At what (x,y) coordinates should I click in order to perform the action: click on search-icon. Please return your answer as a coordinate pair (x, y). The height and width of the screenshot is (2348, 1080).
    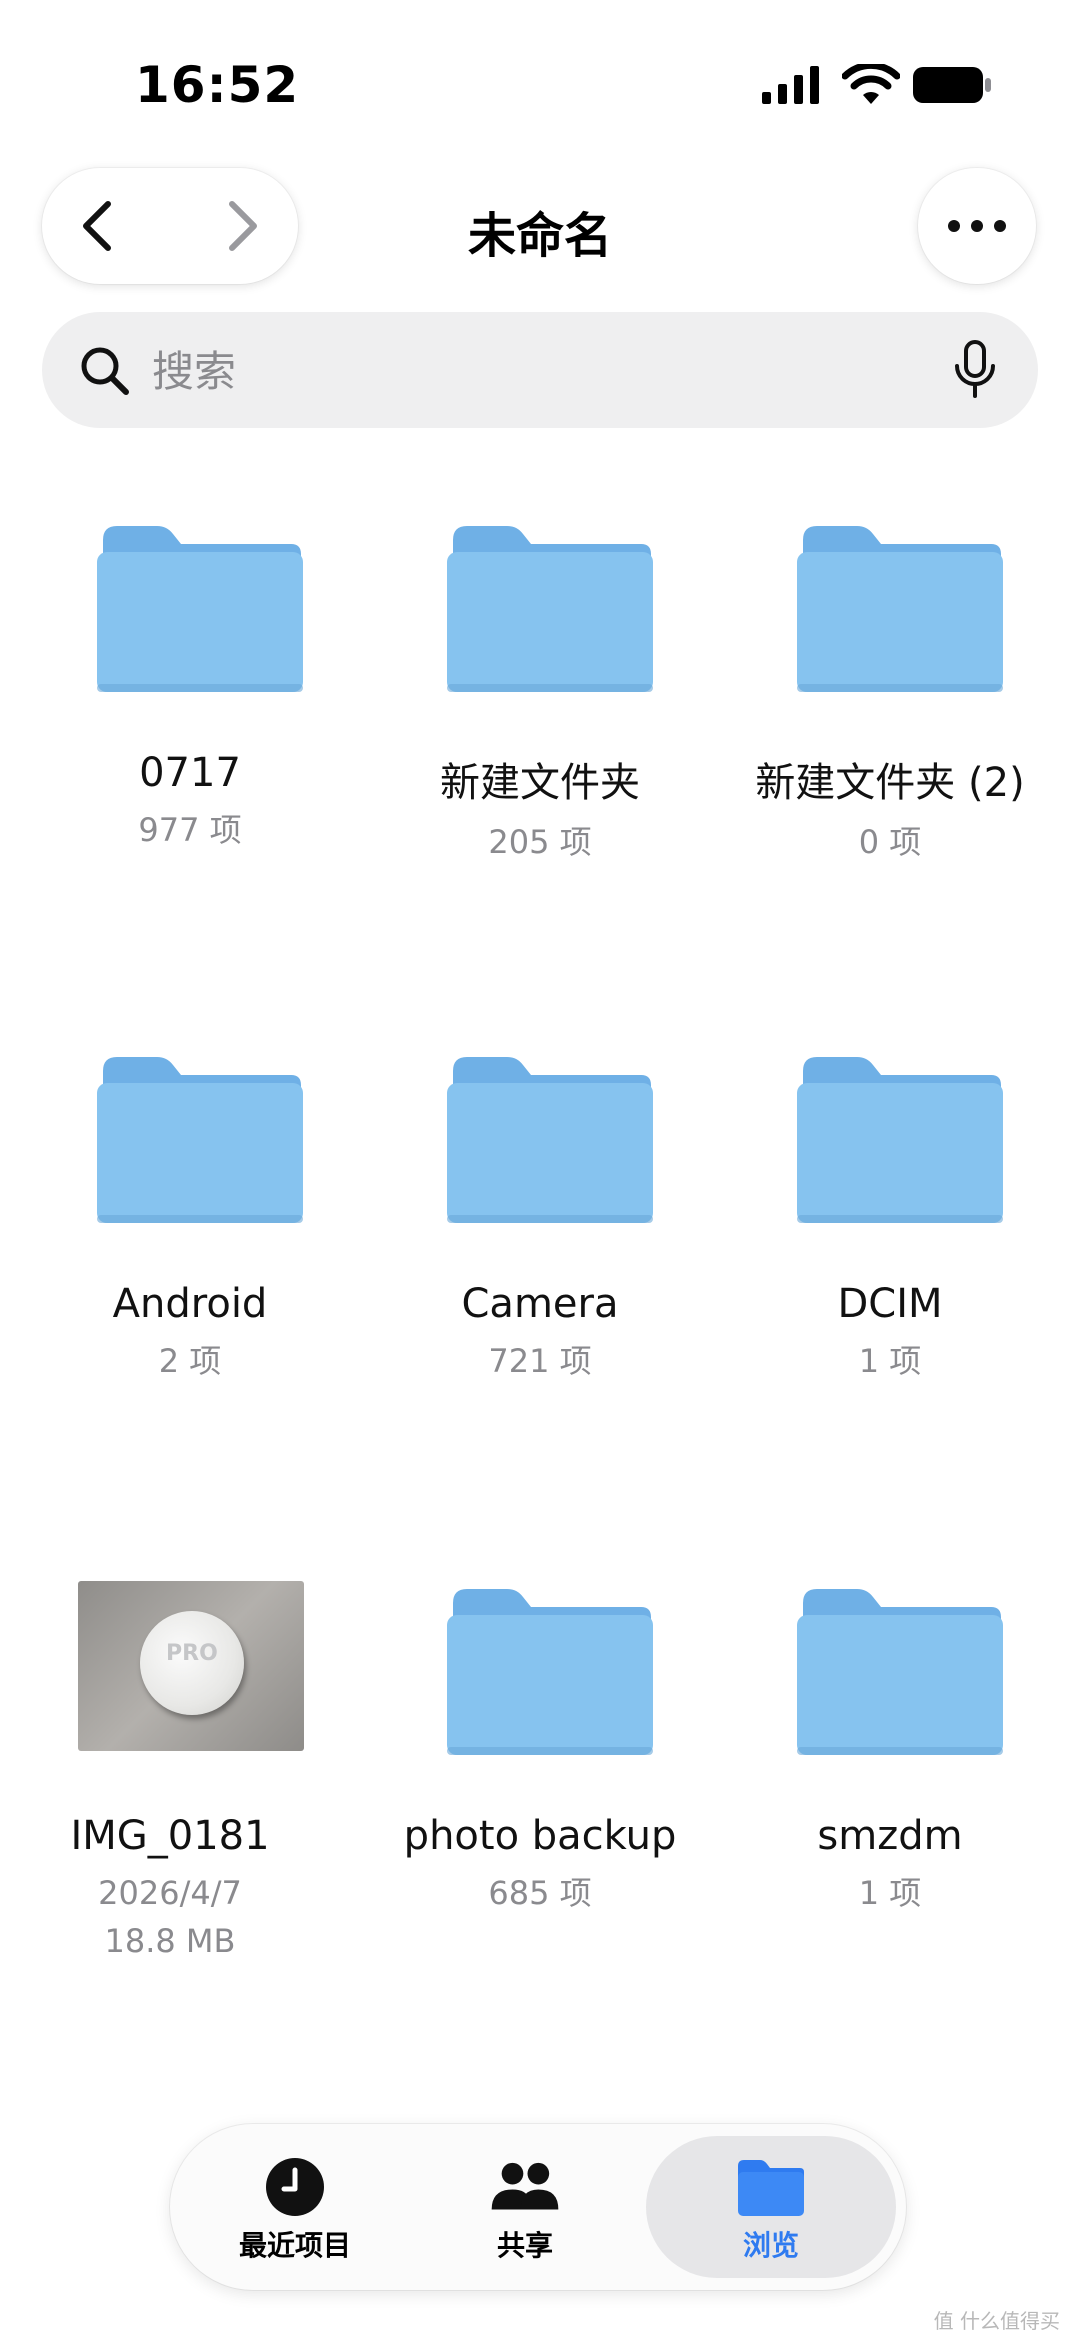
    Looking at the image, I should click on (105, 371).